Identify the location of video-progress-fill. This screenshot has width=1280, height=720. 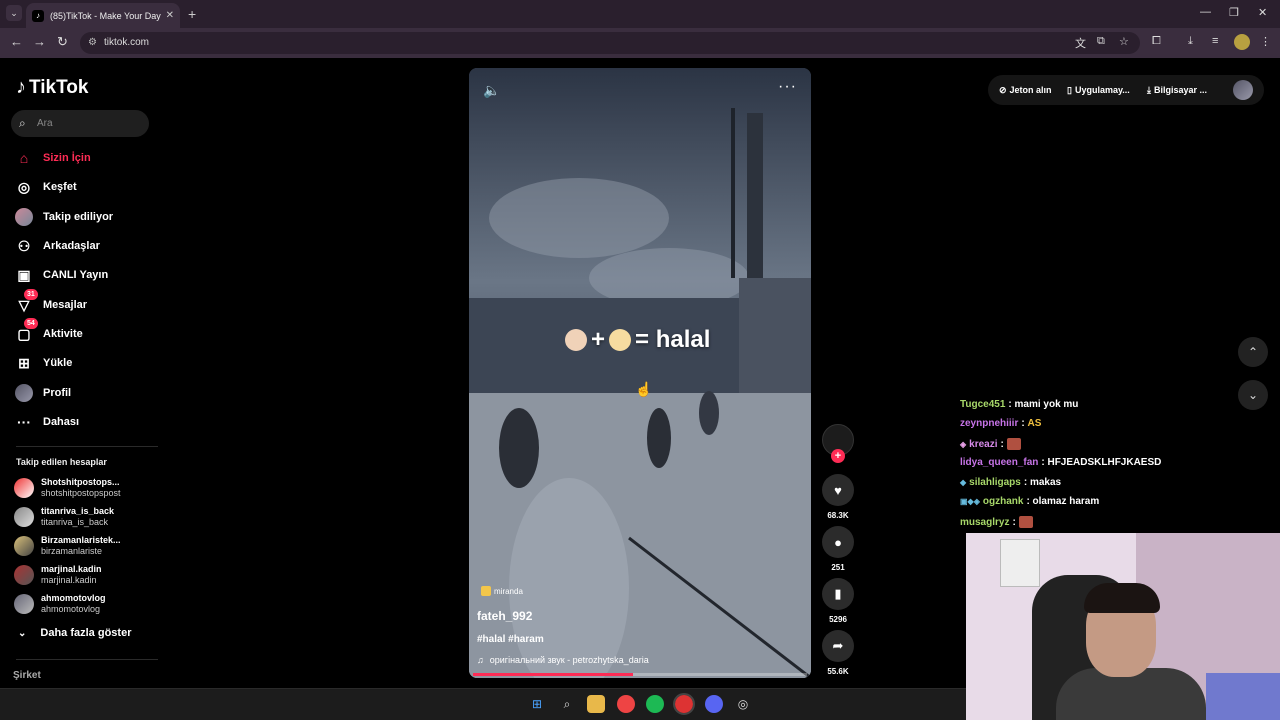
(553, 674).